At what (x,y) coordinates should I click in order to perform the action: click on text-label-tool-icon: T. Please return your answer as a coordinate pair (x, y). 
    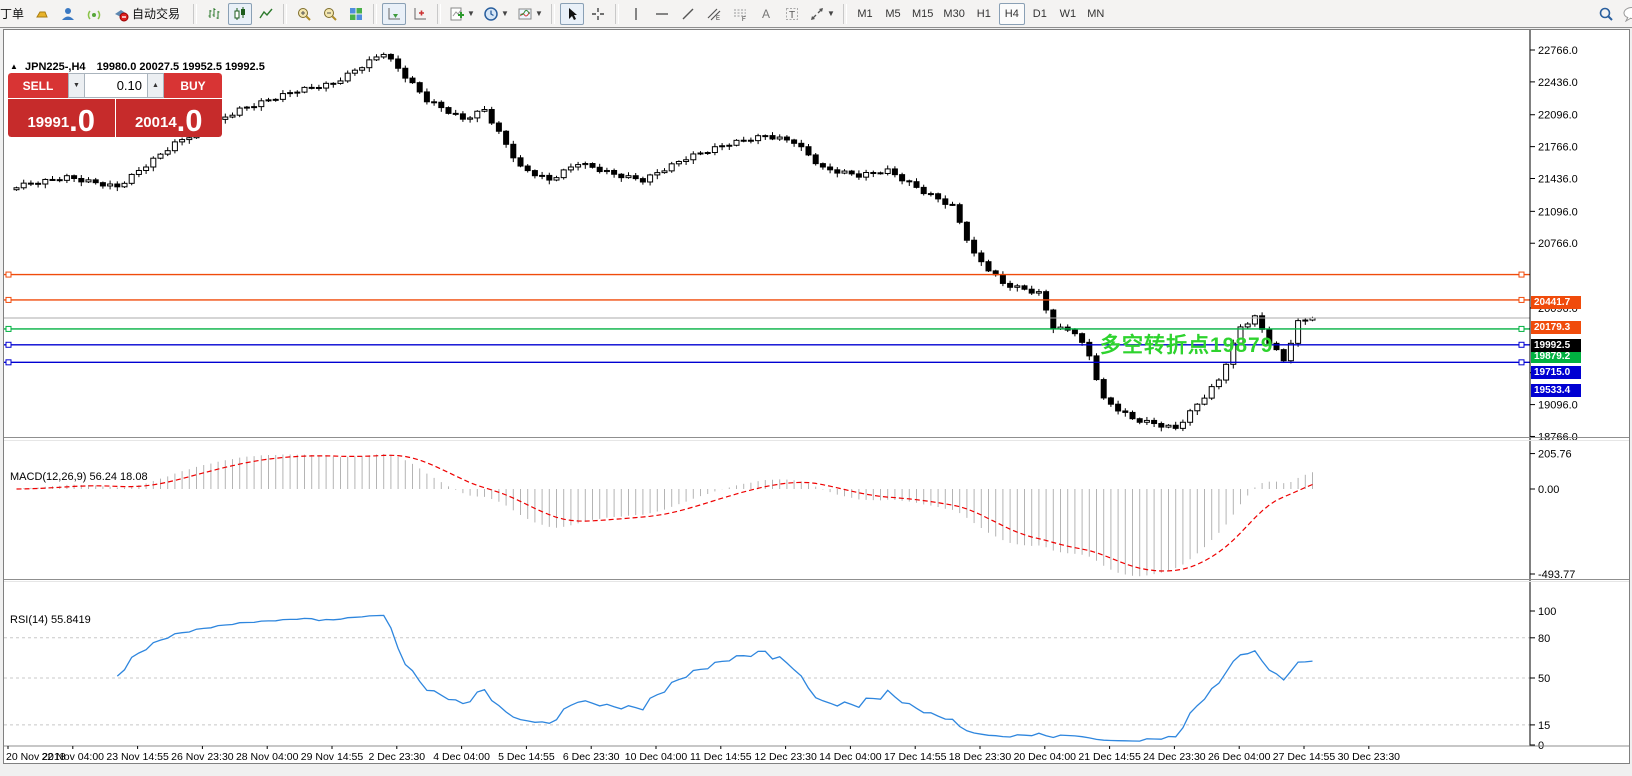
    Looking at the image, I should click on (792, 14).